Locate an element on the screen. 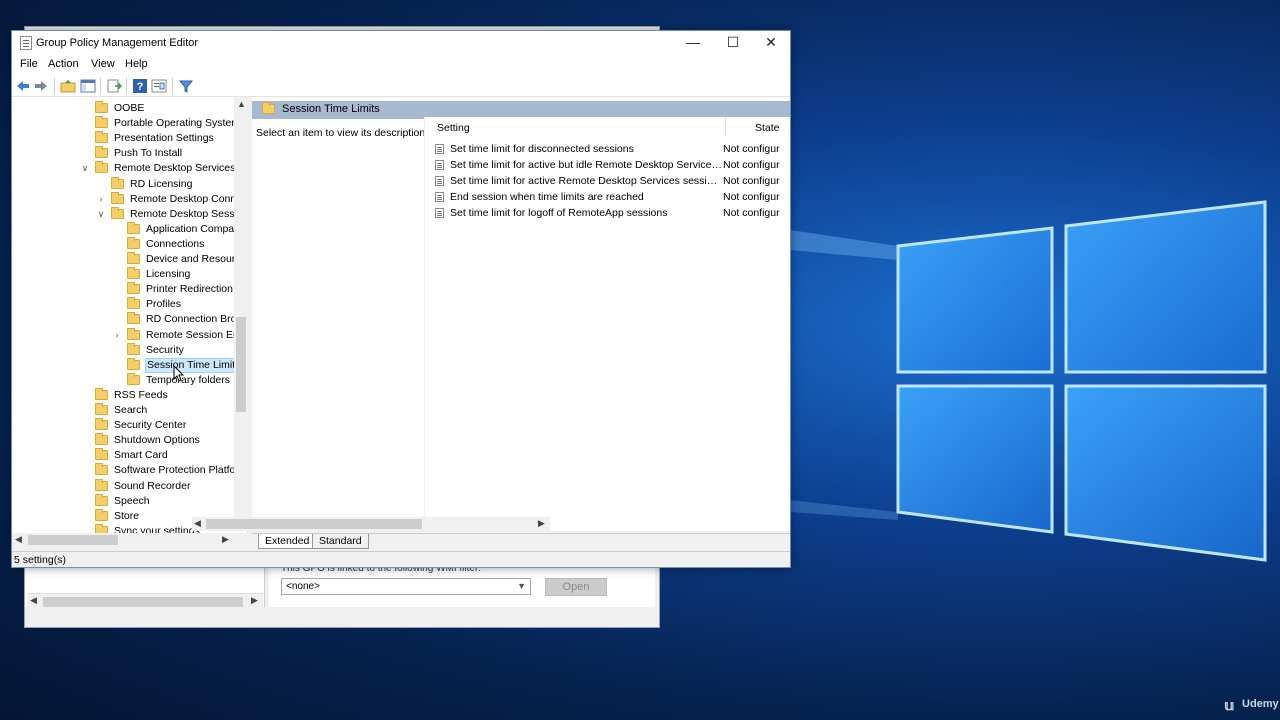  tree-item-label: Remote Desktop Services is located at coordinates (175, 168).